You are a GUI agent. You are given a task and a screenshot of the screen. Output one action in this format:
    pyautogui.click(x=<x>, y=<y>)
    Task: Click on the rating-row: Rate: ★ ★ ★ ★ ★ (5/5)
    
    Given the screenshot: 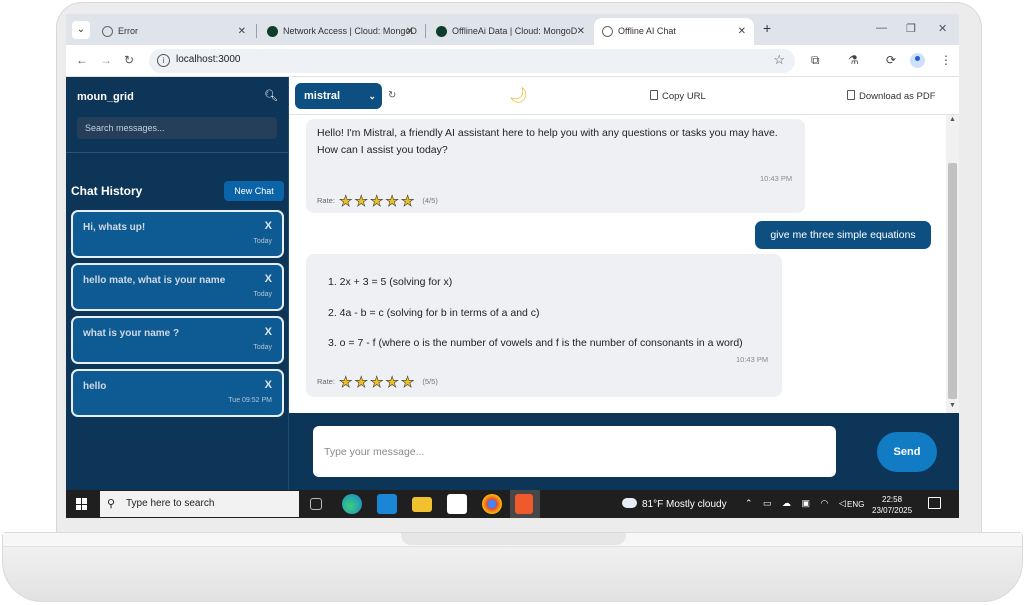 What is the action you would take?
    pyautogui.click(x=377, y=382)
    